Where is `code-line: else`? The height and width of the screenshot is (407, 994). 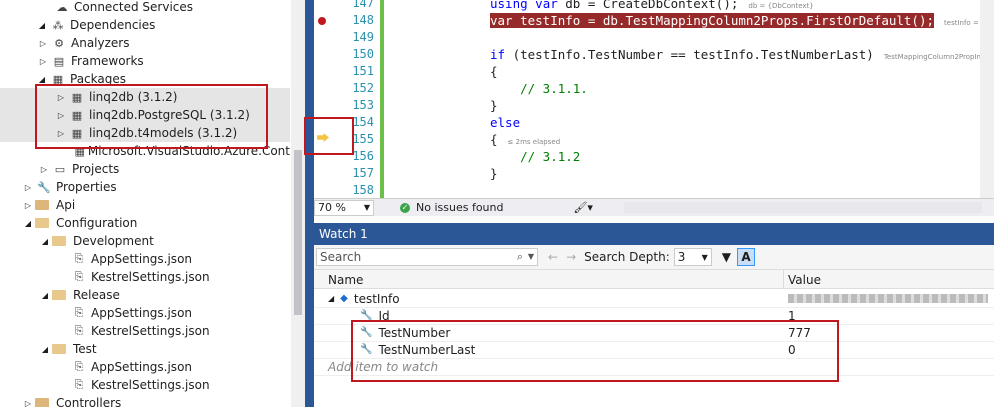 code-line: else is located at coordinates (510, 122).